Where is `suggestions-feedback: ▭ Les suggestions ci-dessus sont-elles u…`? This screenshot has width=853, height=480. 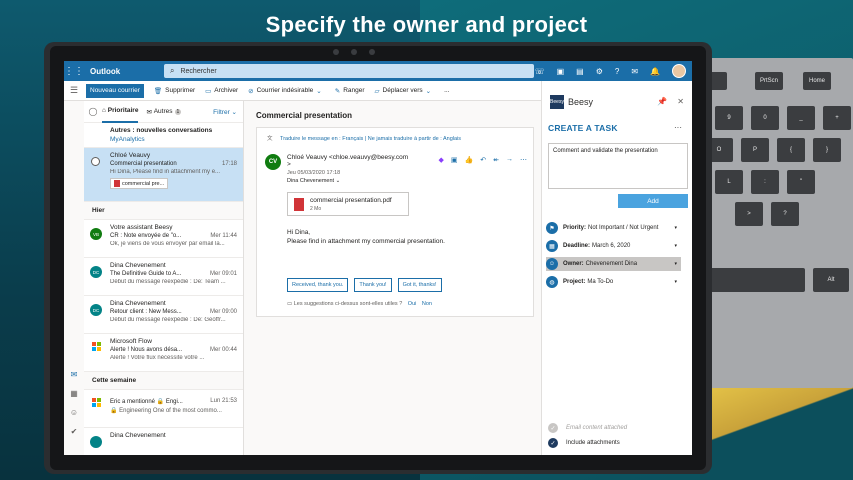
suggestions-feedback: ▭ Les suggestions ci-dessus sont-elles u… is located at coordinates (359, 304).